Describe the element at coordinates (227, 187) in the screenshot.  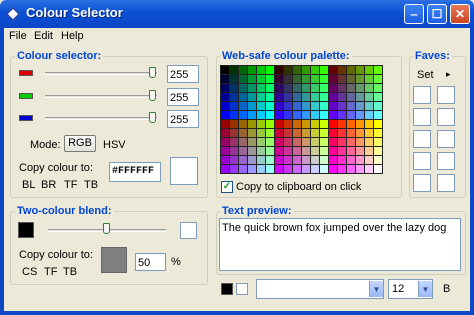
I see `copy-to-clipboard-checkbox: ✓` at that location.